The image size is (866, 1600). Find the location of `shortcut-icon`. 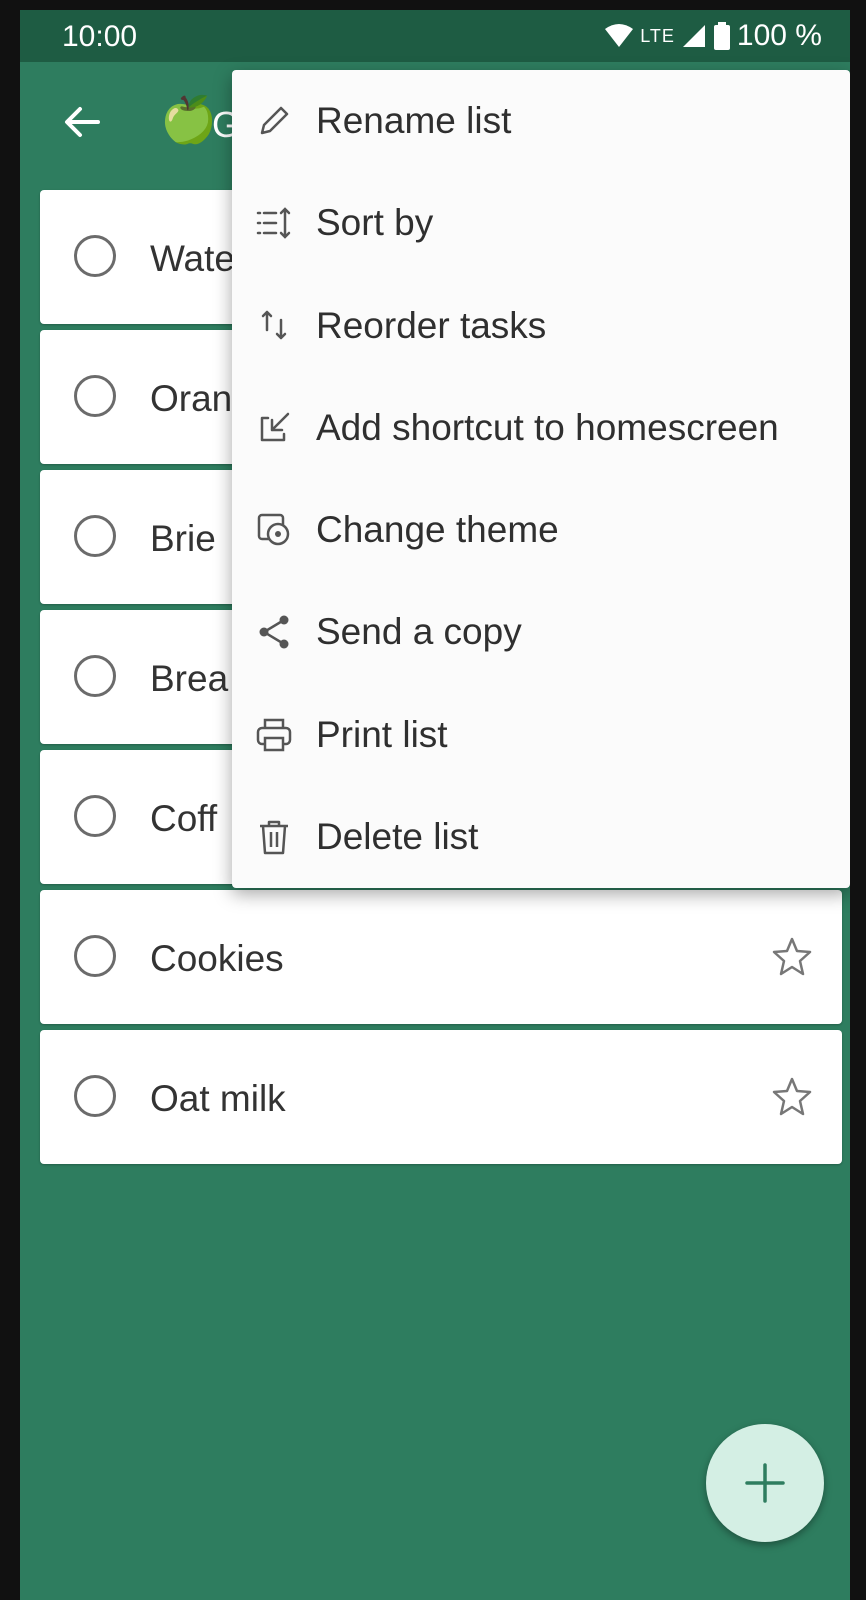

shortcut-icon is located at coordinates (275, 426).